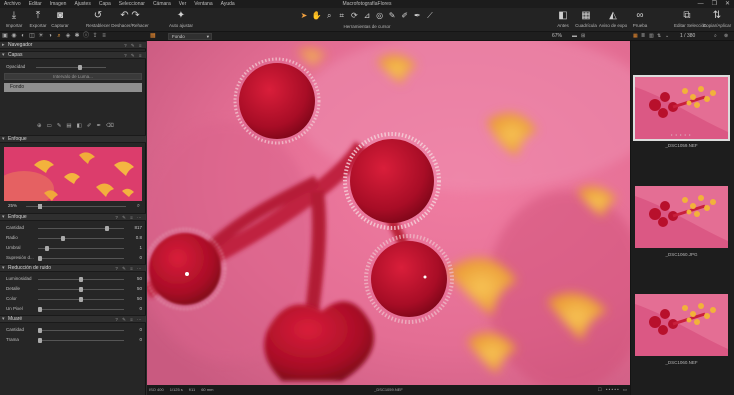 This screenshot has height=395, width=734. I want to click on crop-tool-icon: ⌗, so click(342, 15).